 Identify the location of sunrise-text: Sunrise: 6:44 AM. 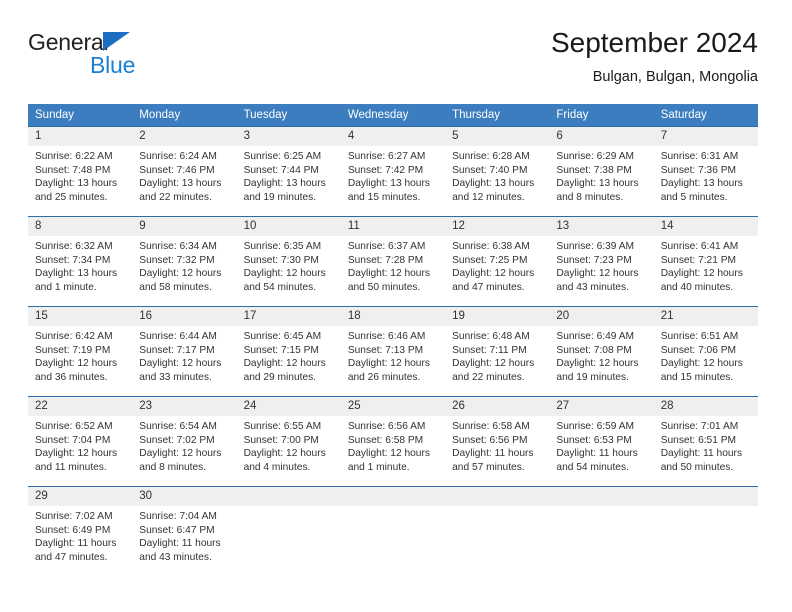
(178, 336).